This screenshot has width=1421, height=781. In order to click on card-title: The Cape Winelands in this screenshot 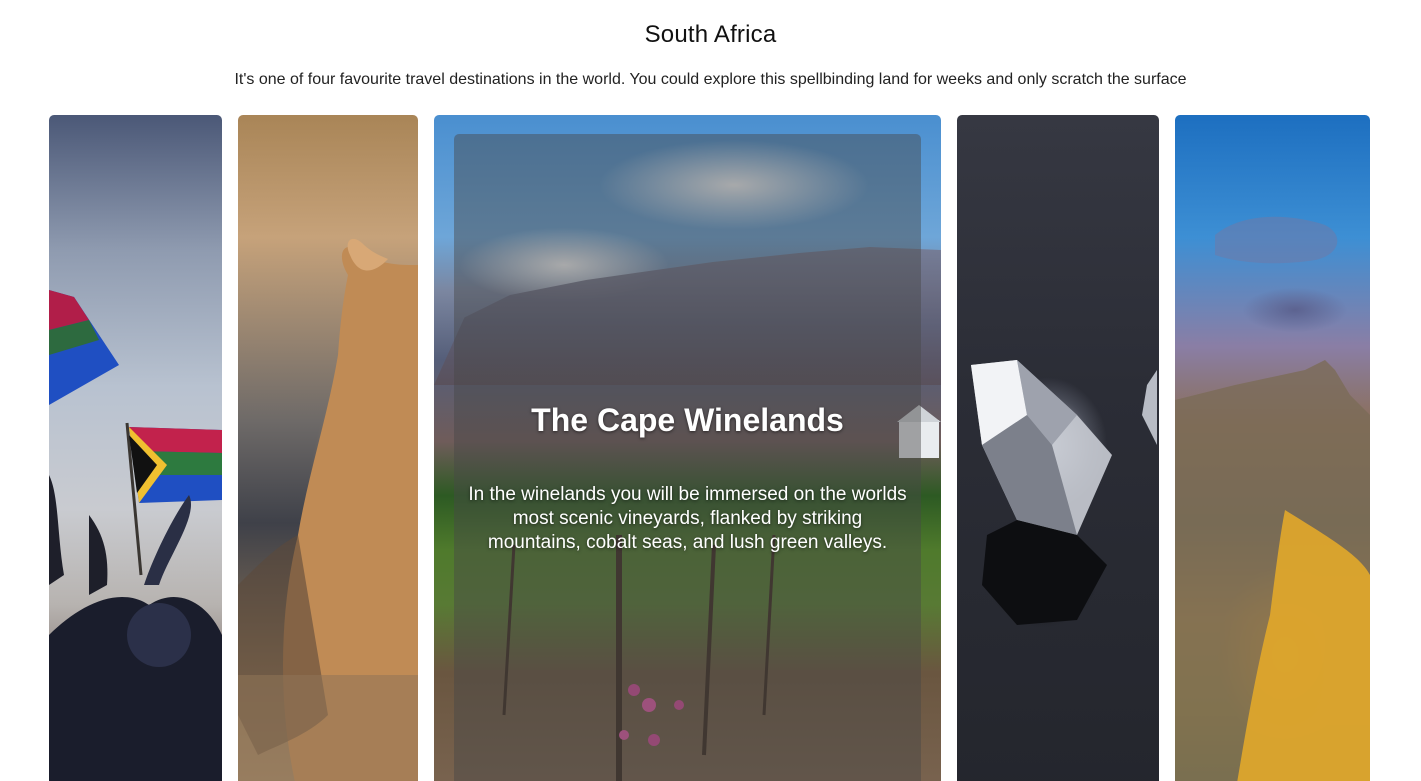, I will do `click(687, 420)`.